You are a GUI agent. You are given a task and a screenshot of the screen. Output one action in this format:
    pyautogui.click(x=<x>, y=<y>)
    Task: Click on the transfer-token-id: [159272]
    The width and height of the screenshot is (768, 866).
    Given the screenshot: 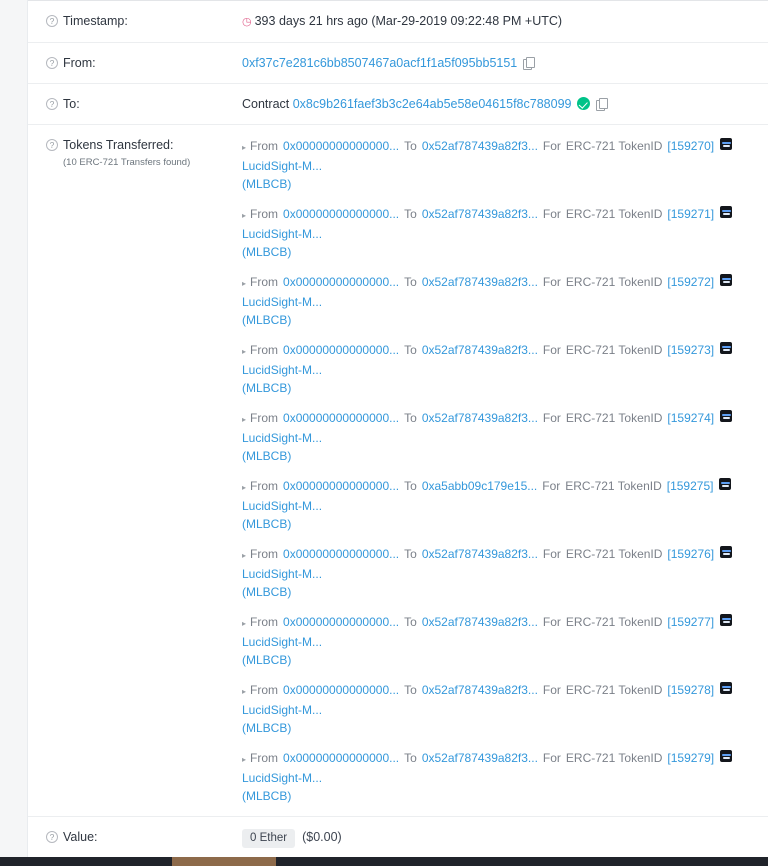 What is the action you would take?
    pyautogui.click(x=690, y=282)
    